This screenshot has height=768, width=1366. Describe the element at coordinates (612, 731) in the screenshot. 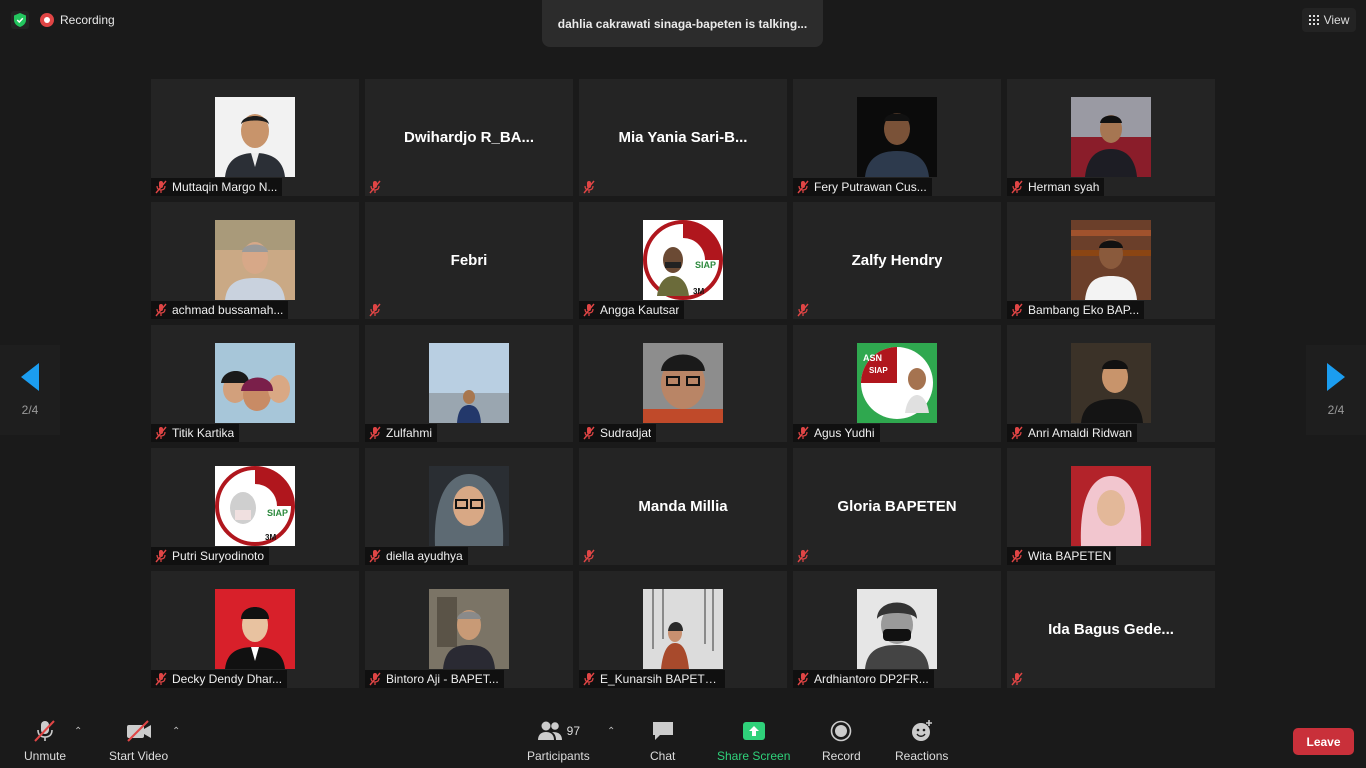

I see `participants-options-caret-icon: ⌃` at that location.